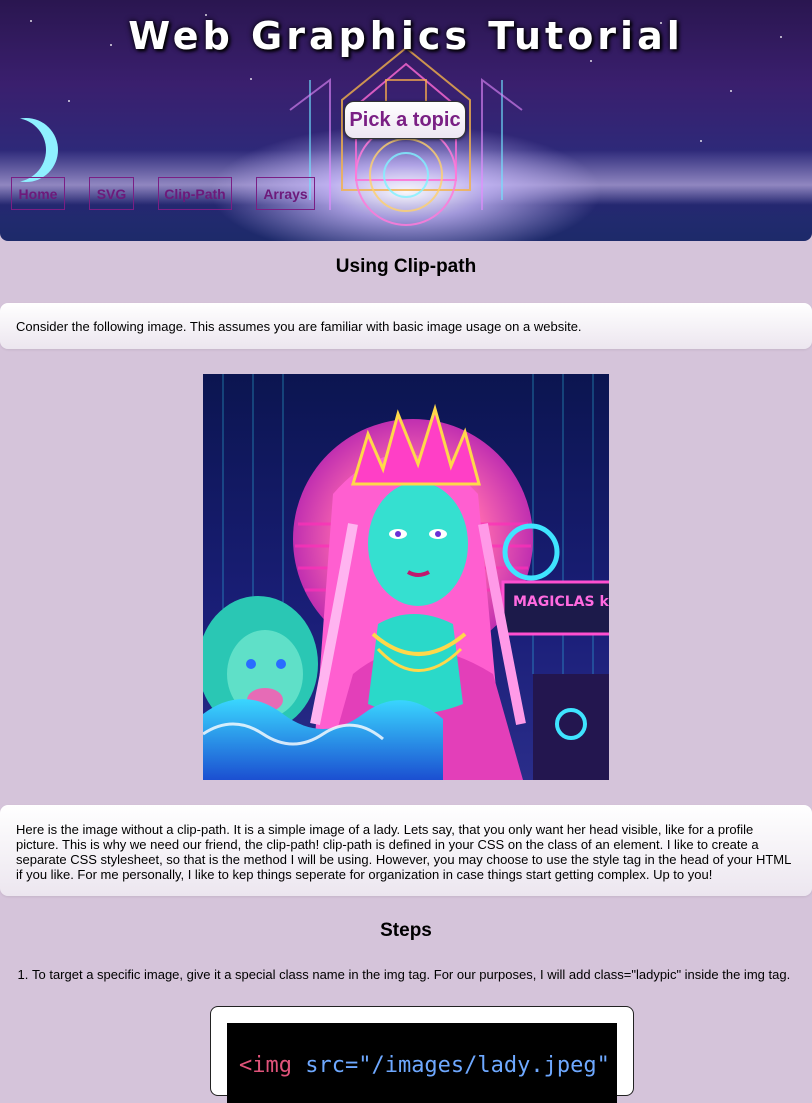 The width and height of the screenshot is (812, 1103). I want to click on pick-topic-button: Pick a topic, so click(405, 120).